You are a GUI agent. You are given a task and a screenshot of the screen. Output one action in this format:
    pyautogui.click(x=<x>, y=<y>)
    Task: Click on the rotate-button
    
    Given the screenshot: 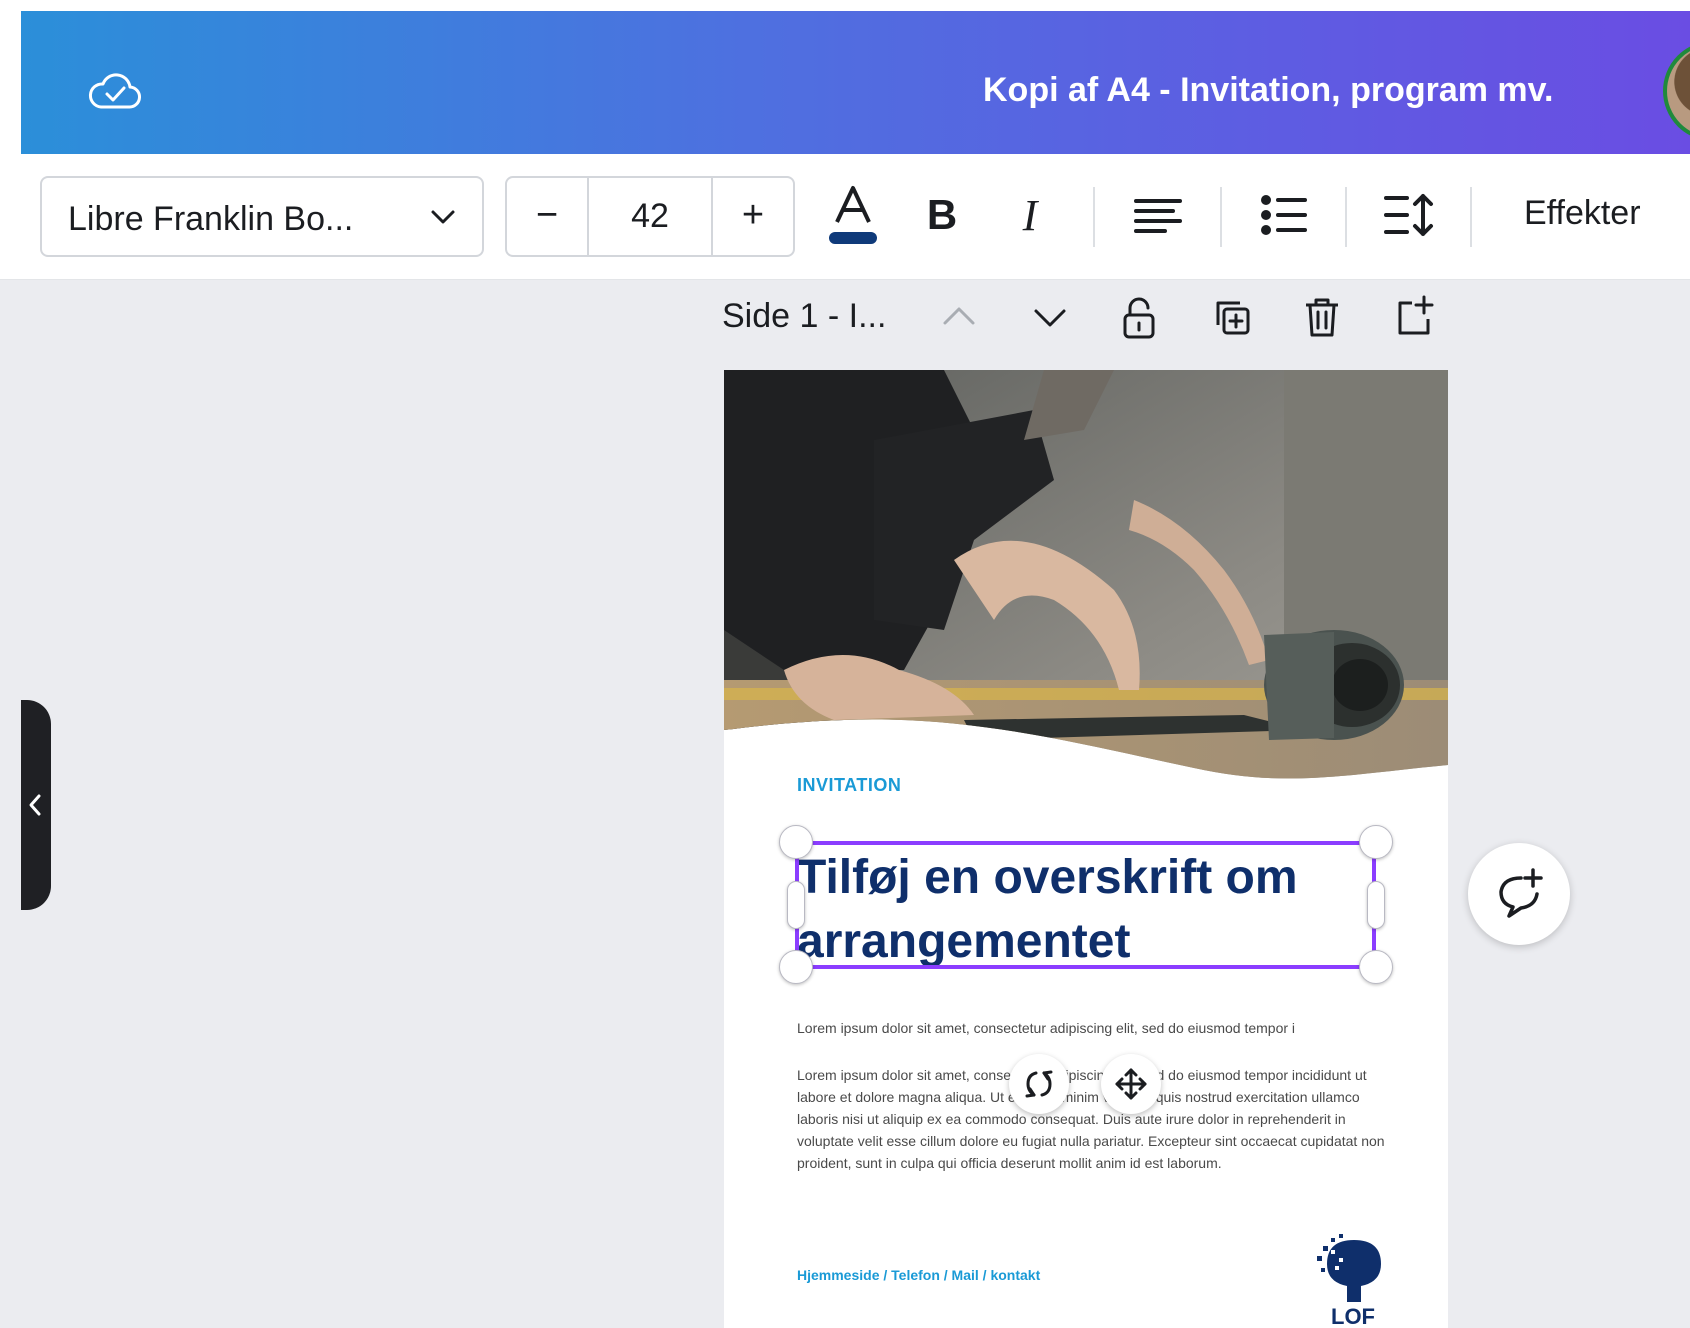 What is the action you would take?
    pyautogui.click(x=1039, y=1084)
    